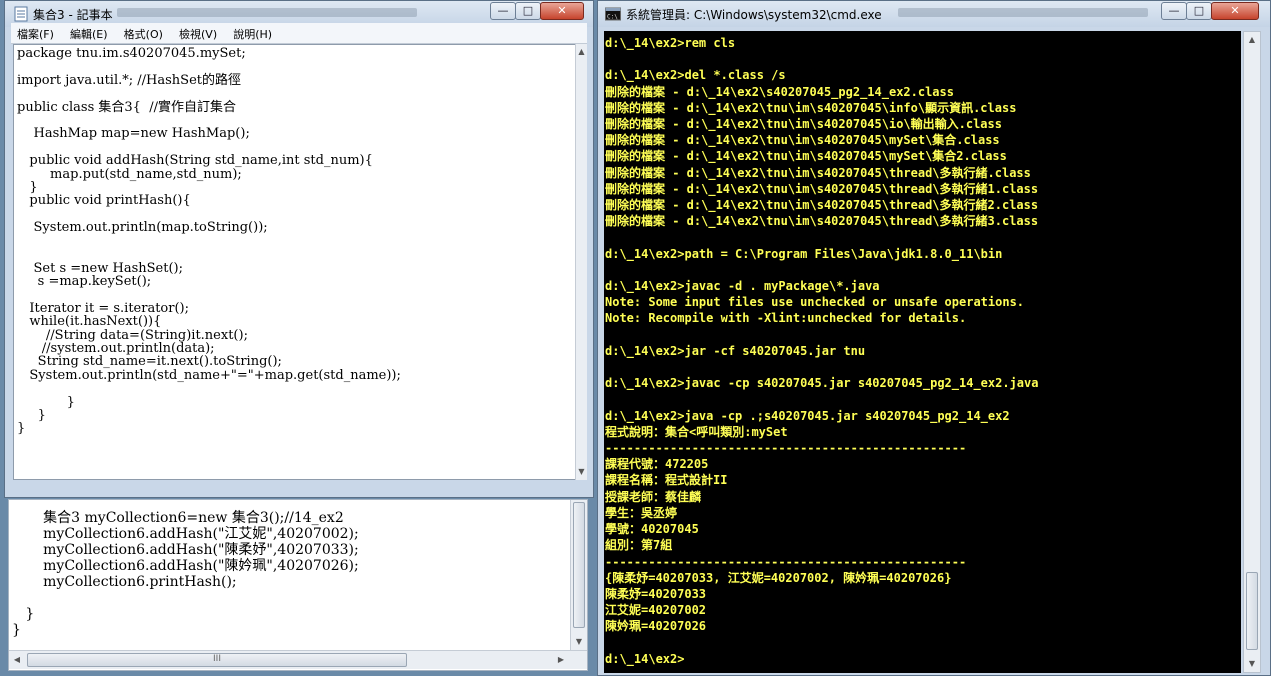 The image size is (1271, 676). I want to click on menu-view: 檢視(V), so click(197, 32).